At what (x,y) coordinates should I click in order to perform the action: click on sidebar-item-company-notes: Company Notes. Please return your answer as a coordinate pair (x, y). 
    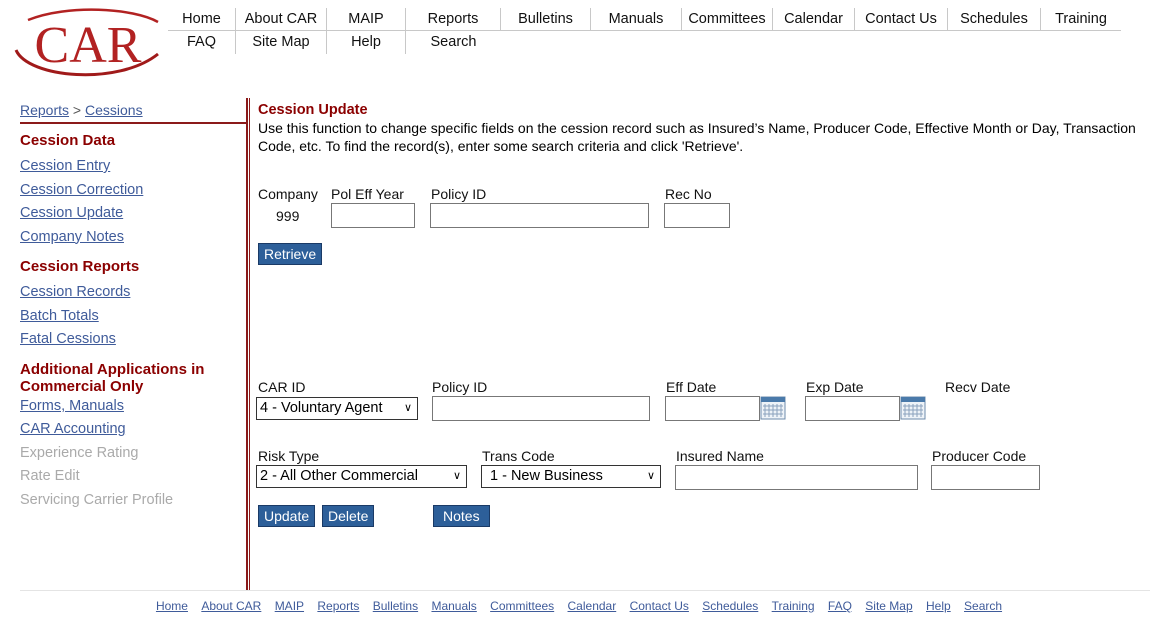
    Looking at the image, I should click on (132, 238).